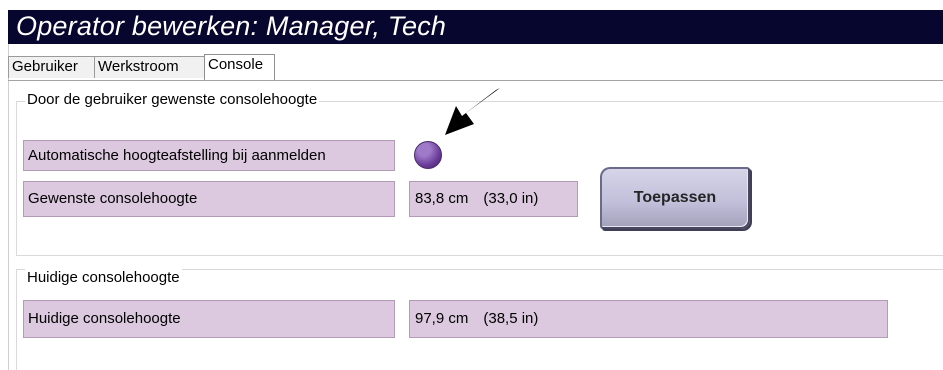 The height and width of the screenshot is (370, 943). What do you see at coordinates (511, 318) in the screenshot?
I see `current-height-in: (38,5 in)` at bounding box center [511, 318].